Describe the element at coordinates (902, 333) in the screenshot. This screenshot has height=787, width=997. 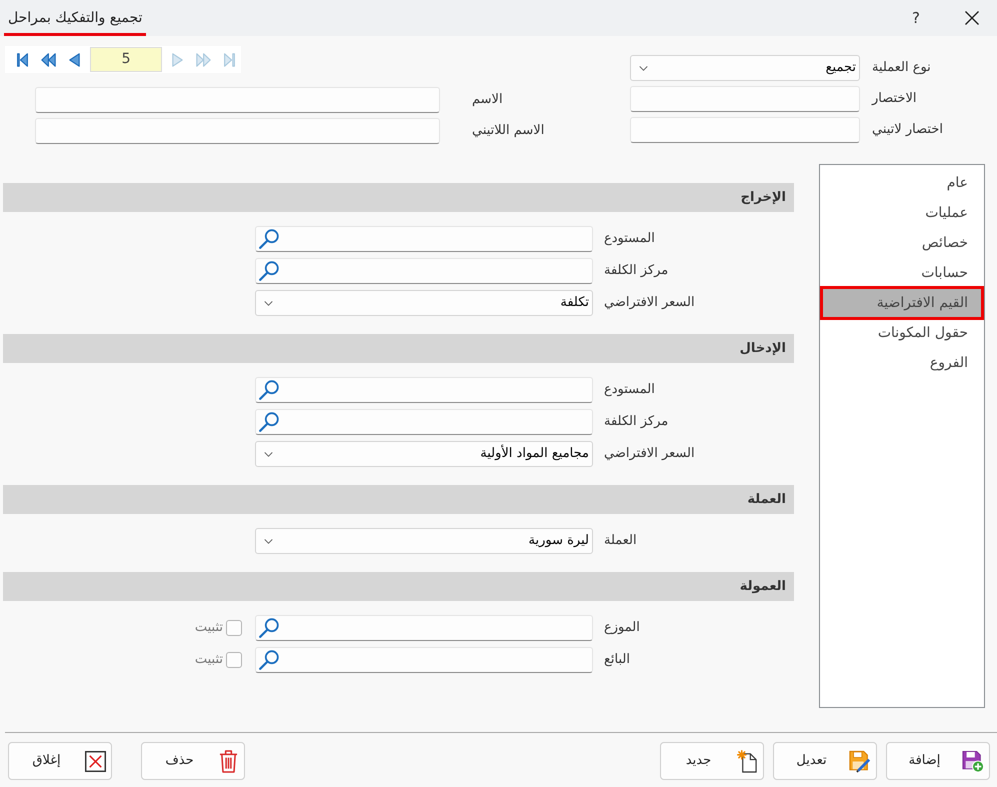
I see `sidebar-item: حقول المكونات` at that location.